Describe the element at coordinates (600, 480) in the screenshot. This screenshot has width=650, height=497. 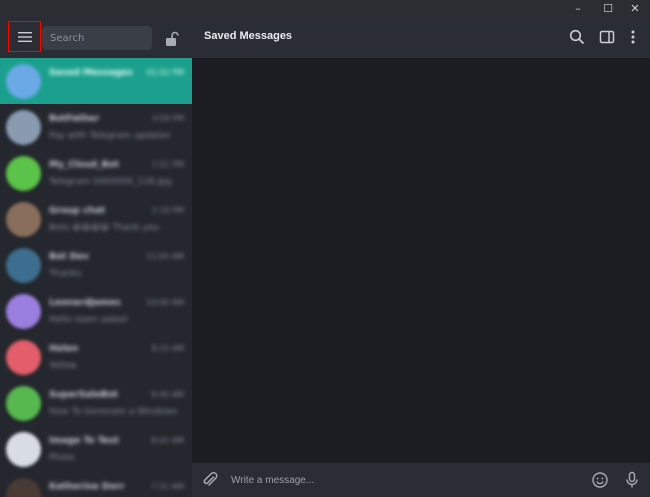
I see `emoji-icon` at that location.